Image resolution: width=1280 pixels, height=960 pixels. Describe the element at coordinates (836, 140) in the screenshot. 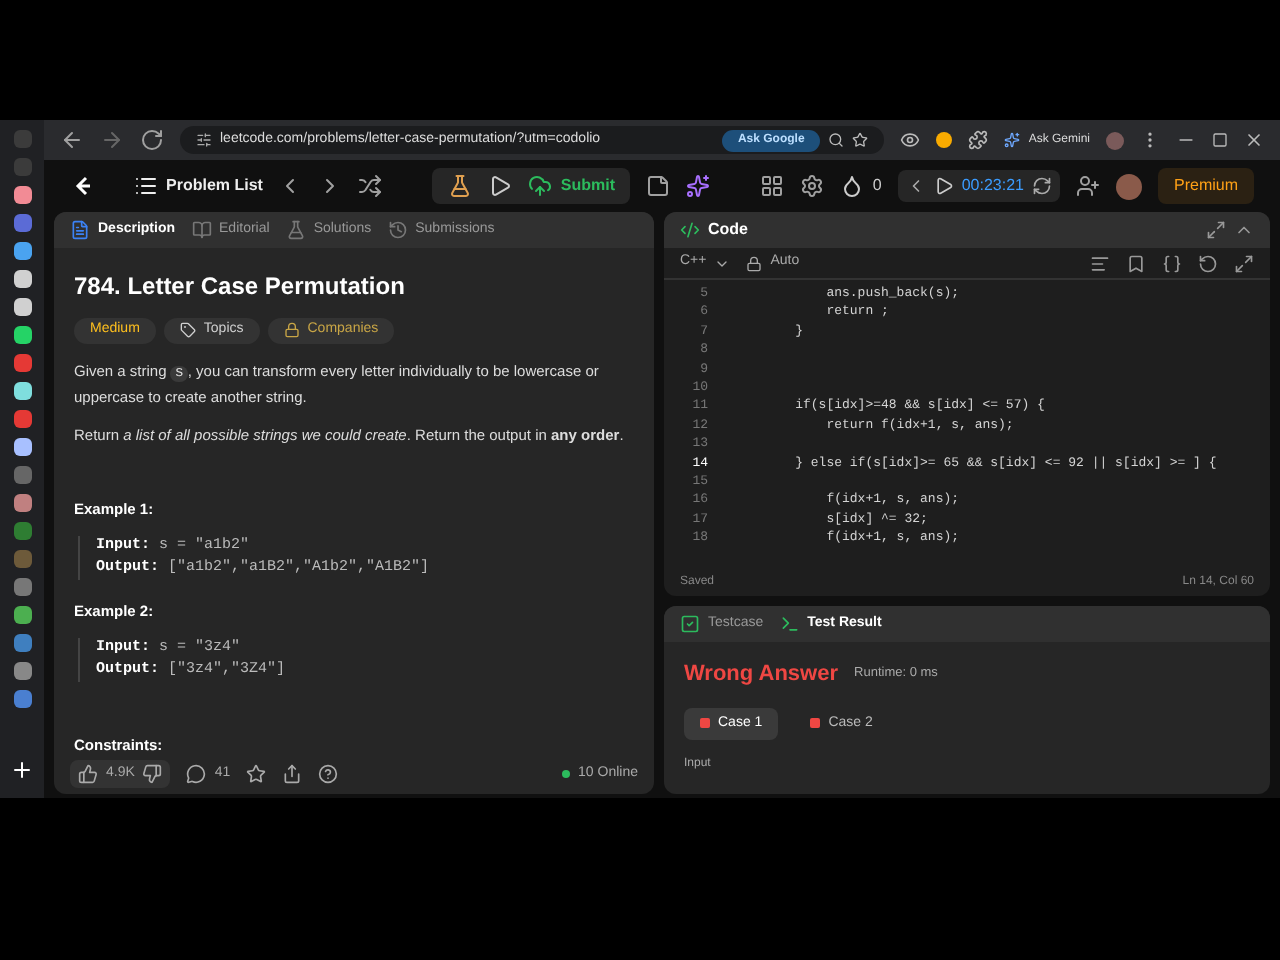

I see `search-icon` at that location.